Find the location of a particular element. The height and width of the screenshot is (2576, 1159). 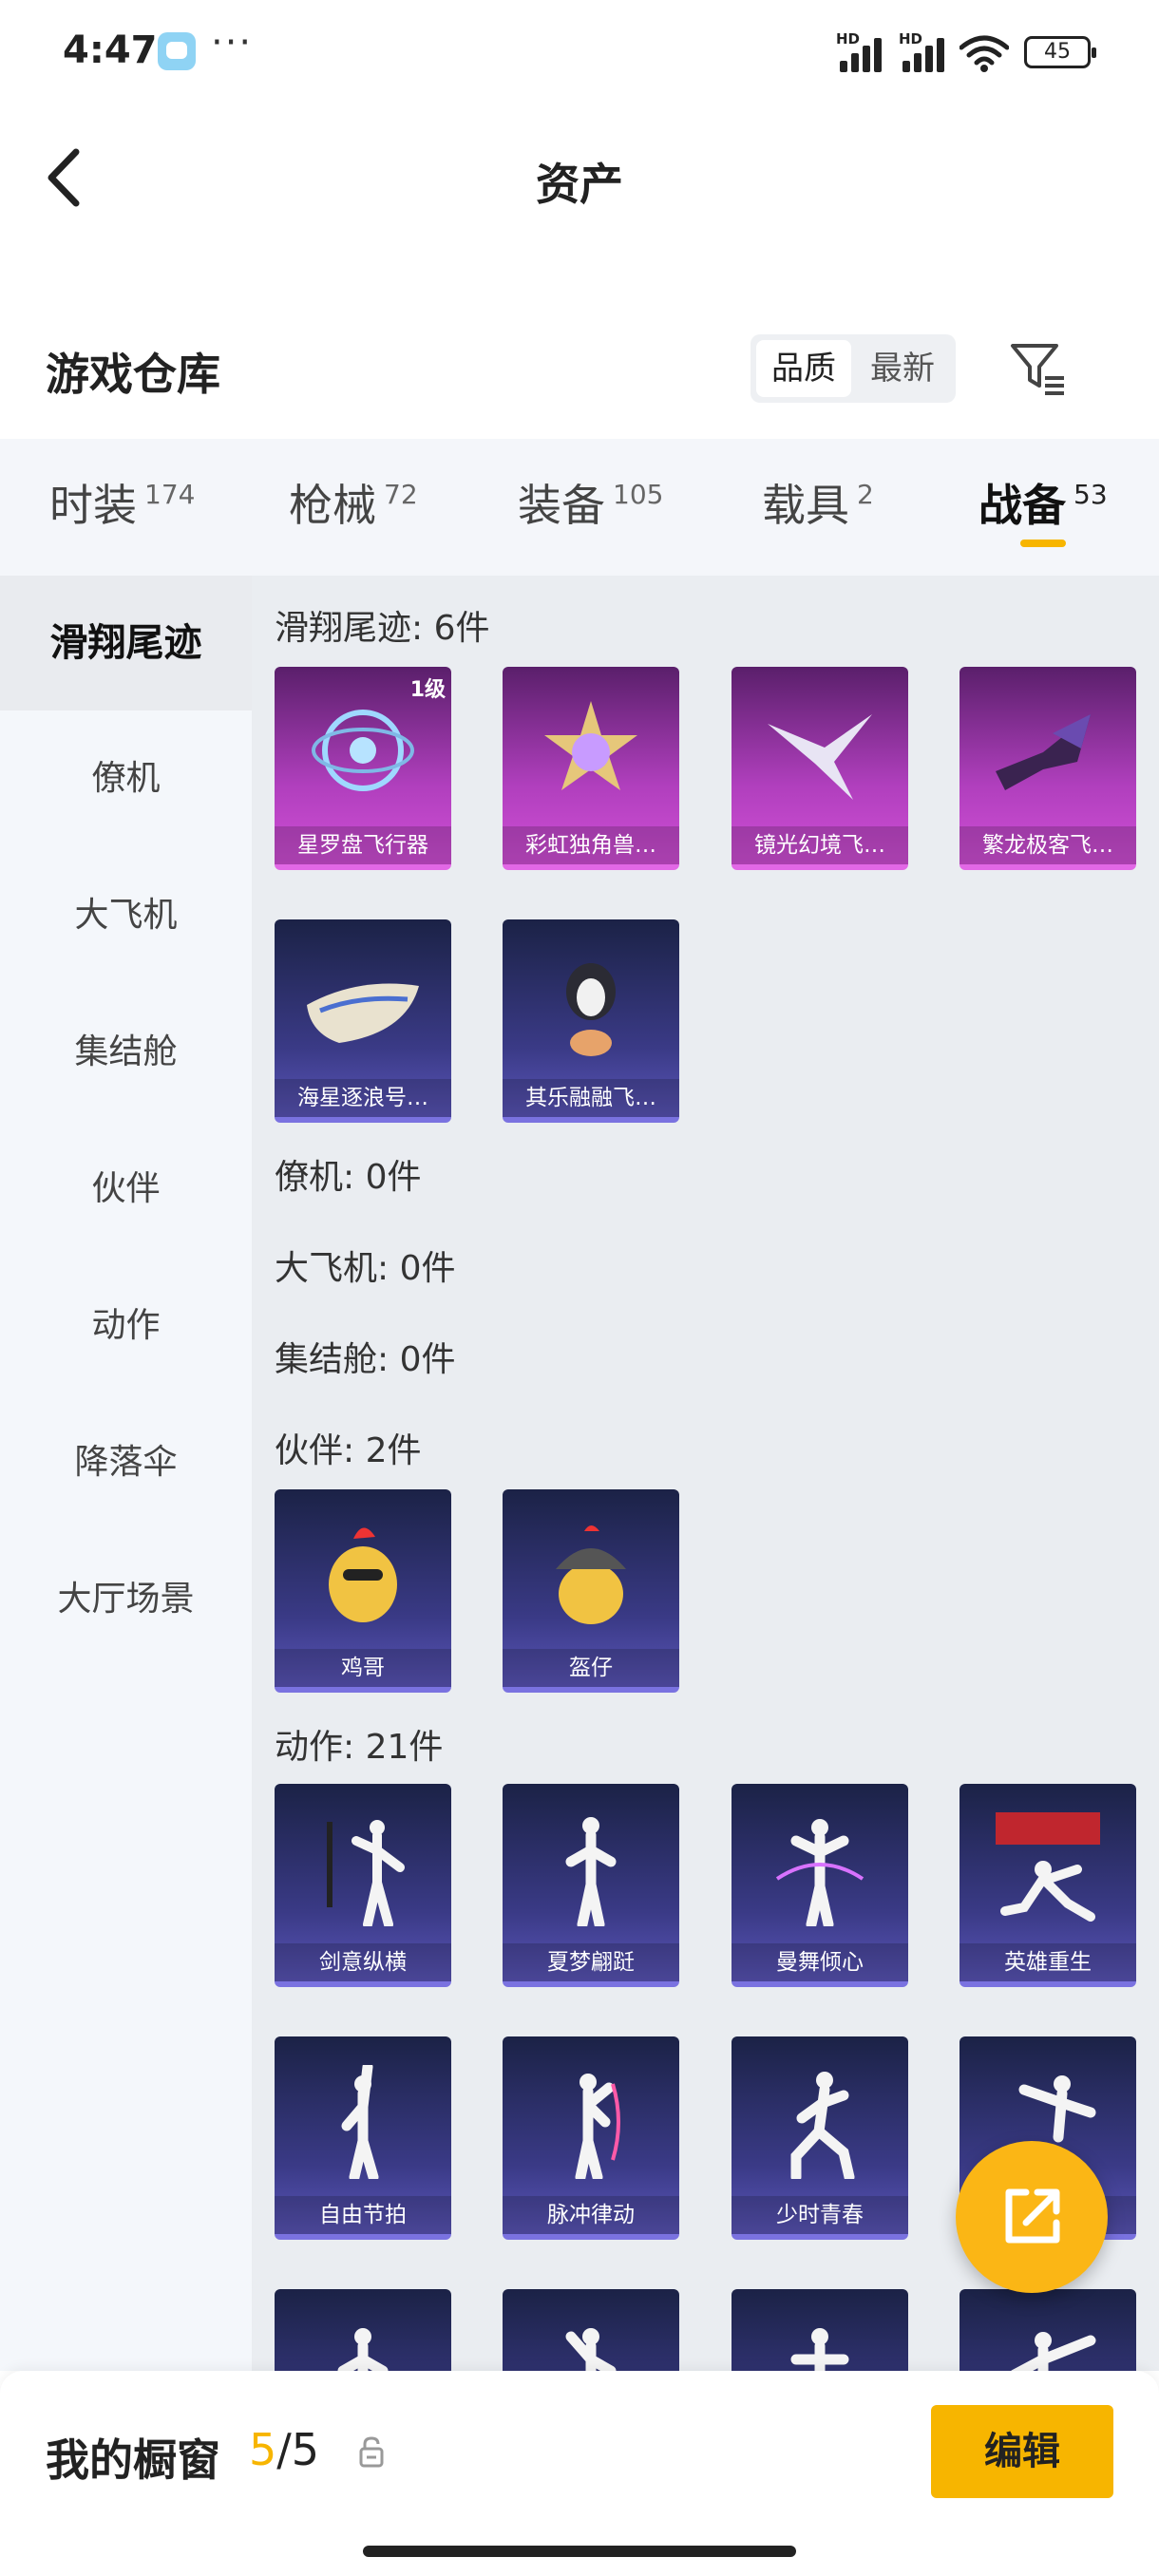

tab-guns: 枪械 72 is located at coordinates (353, 509).